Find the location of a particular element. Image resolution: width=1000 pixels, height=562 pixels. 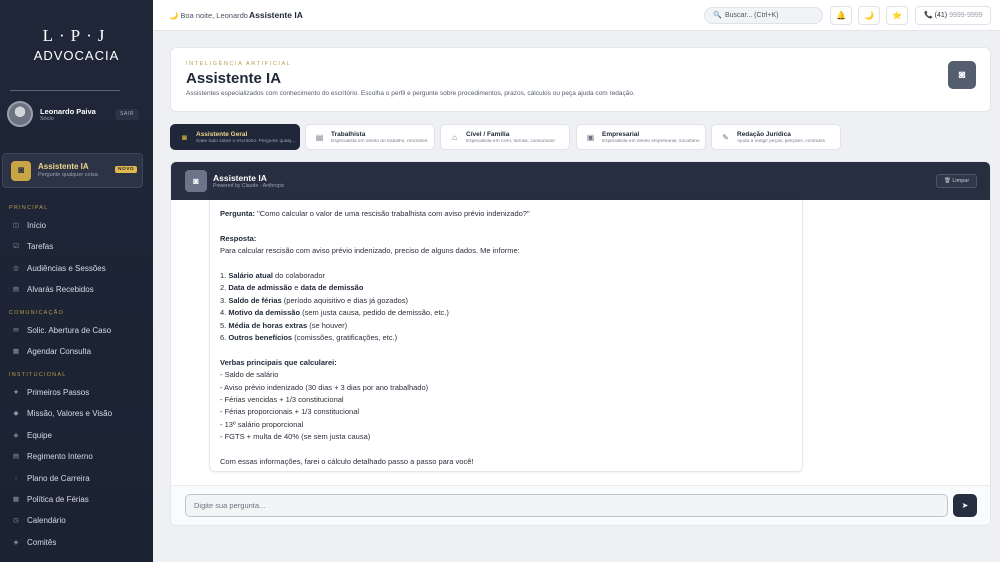

avatar is located at coordinates (20, 114).